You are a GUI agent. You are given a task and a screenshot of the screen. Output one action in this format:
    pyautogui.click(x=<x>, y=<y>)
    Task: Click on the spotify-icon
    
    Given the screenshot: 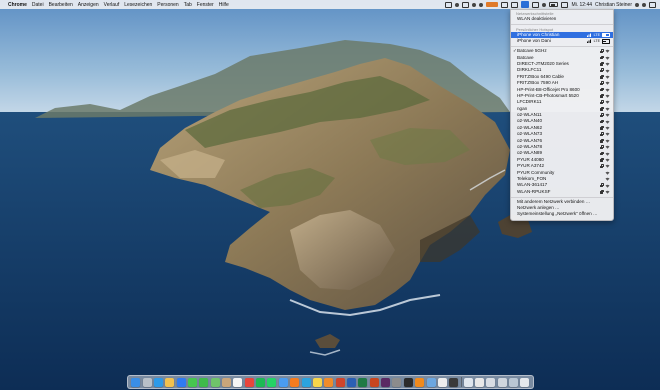 What is the action you would take?
    pyautogui.click(x=261, y=382)
    